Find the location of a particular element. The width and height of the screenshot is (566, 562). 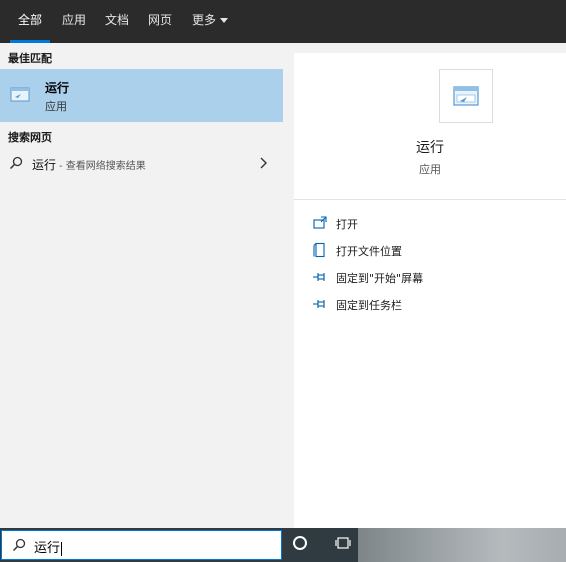

app-icon-tile is located at coordinates (466, 96).